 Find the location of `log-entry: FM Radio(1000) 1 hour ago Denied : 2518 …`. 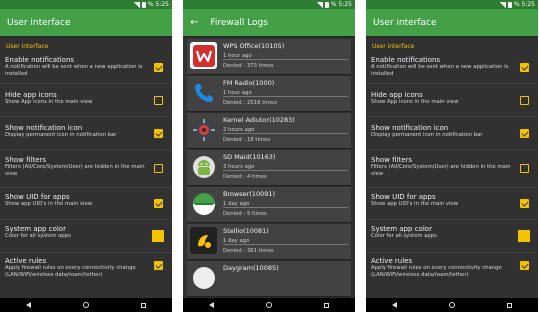

log-entry: FM Radio(1000) 1 hour ago Denied : 2518 … is located at coordinates (269, 93).